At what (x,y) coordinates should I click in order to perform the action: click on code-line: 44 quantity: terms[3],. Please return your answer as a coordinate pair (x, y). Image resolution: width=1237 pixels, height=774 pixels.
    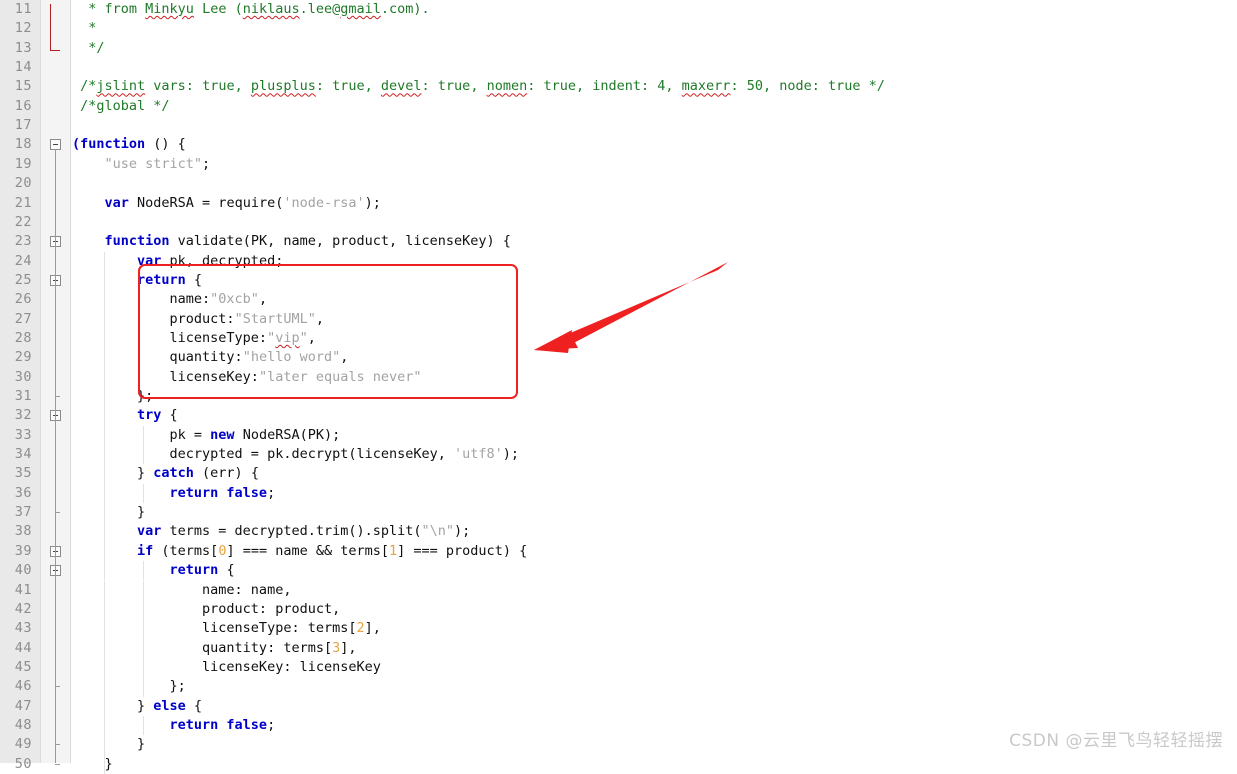
    Looking at the image, I should click on (618, 648).